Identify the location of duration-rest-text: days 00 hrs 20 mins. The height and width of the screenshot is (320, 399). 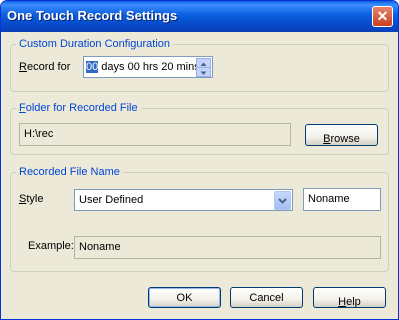
(149, 67).